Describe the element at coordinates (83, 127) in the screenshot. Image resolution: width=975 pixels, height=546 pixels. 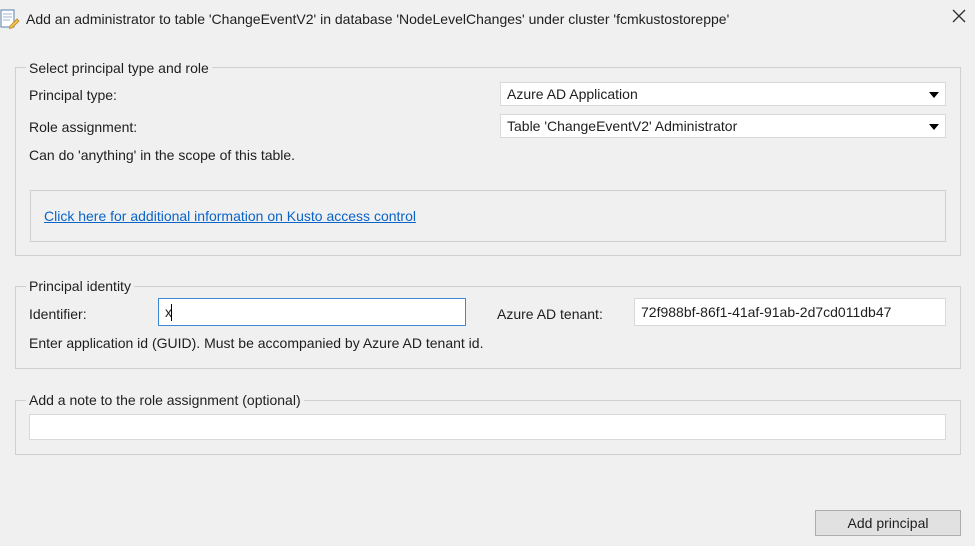
I see `role-assignment-label: Role assignment:` at that location.